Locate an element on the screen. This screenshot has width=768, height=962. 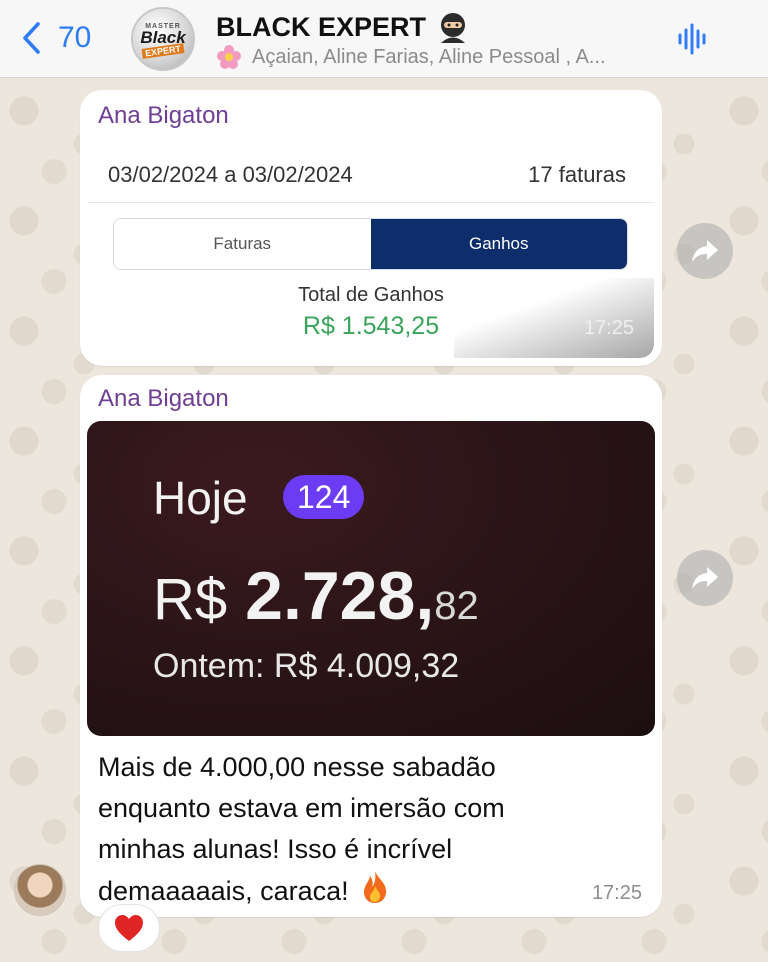
message-line: enquanto estava em imersão com is located at coordinates (301, 808).